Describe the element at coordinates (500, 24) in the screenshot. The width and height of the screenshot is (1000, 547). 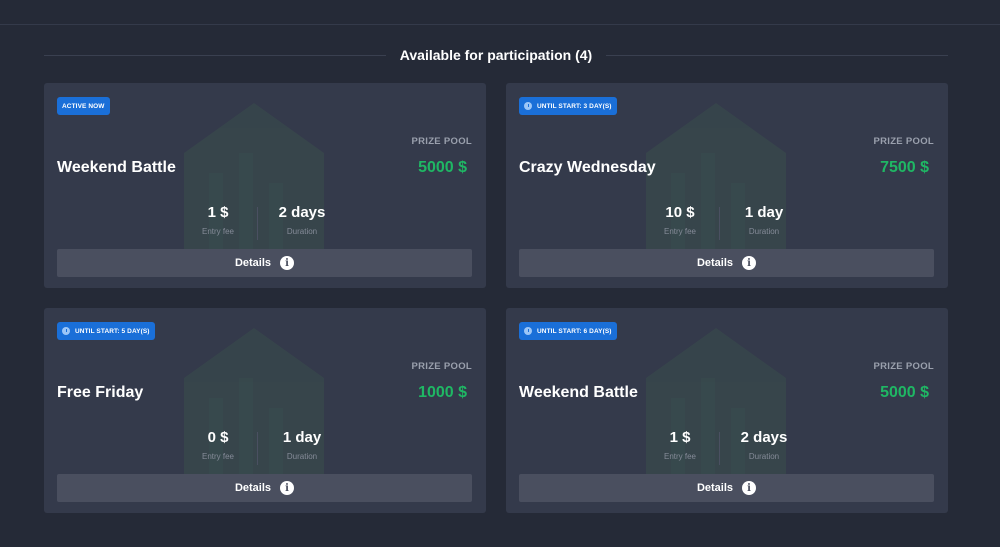
I see `top-divider` at that location.